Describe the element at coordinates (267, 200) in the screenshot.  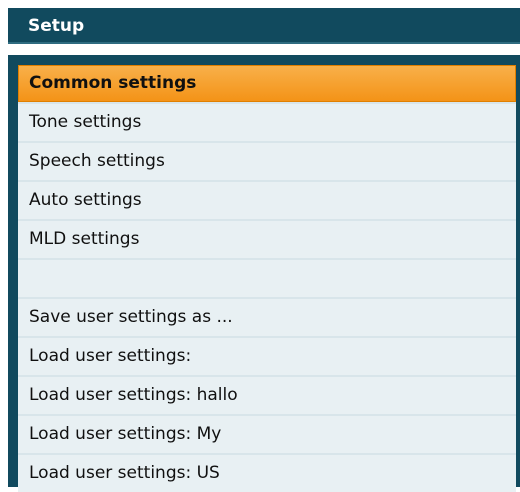
I see `menu-item-auto-settings: Auto settings` at that location.